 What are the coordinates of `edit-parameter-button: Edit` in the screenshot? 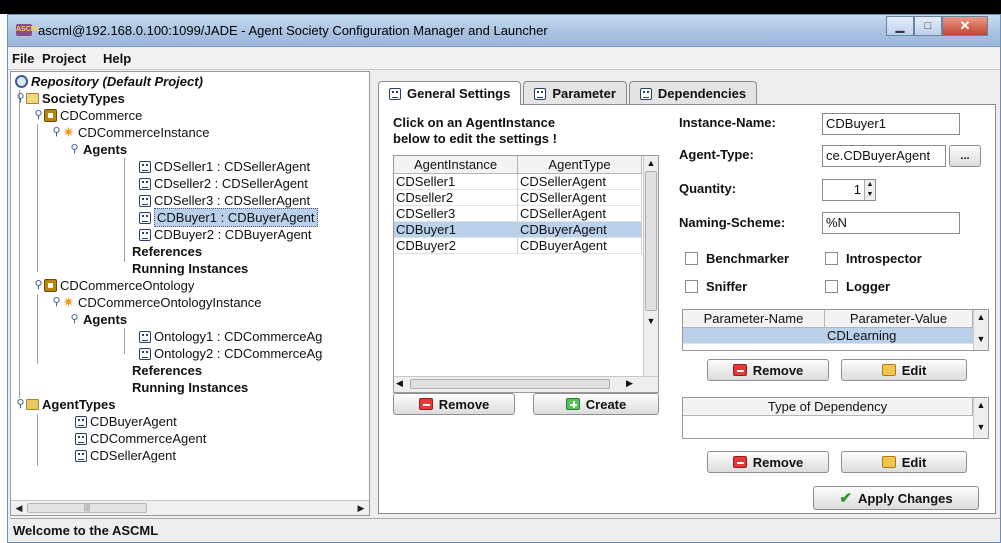 It's located at (904, 370).